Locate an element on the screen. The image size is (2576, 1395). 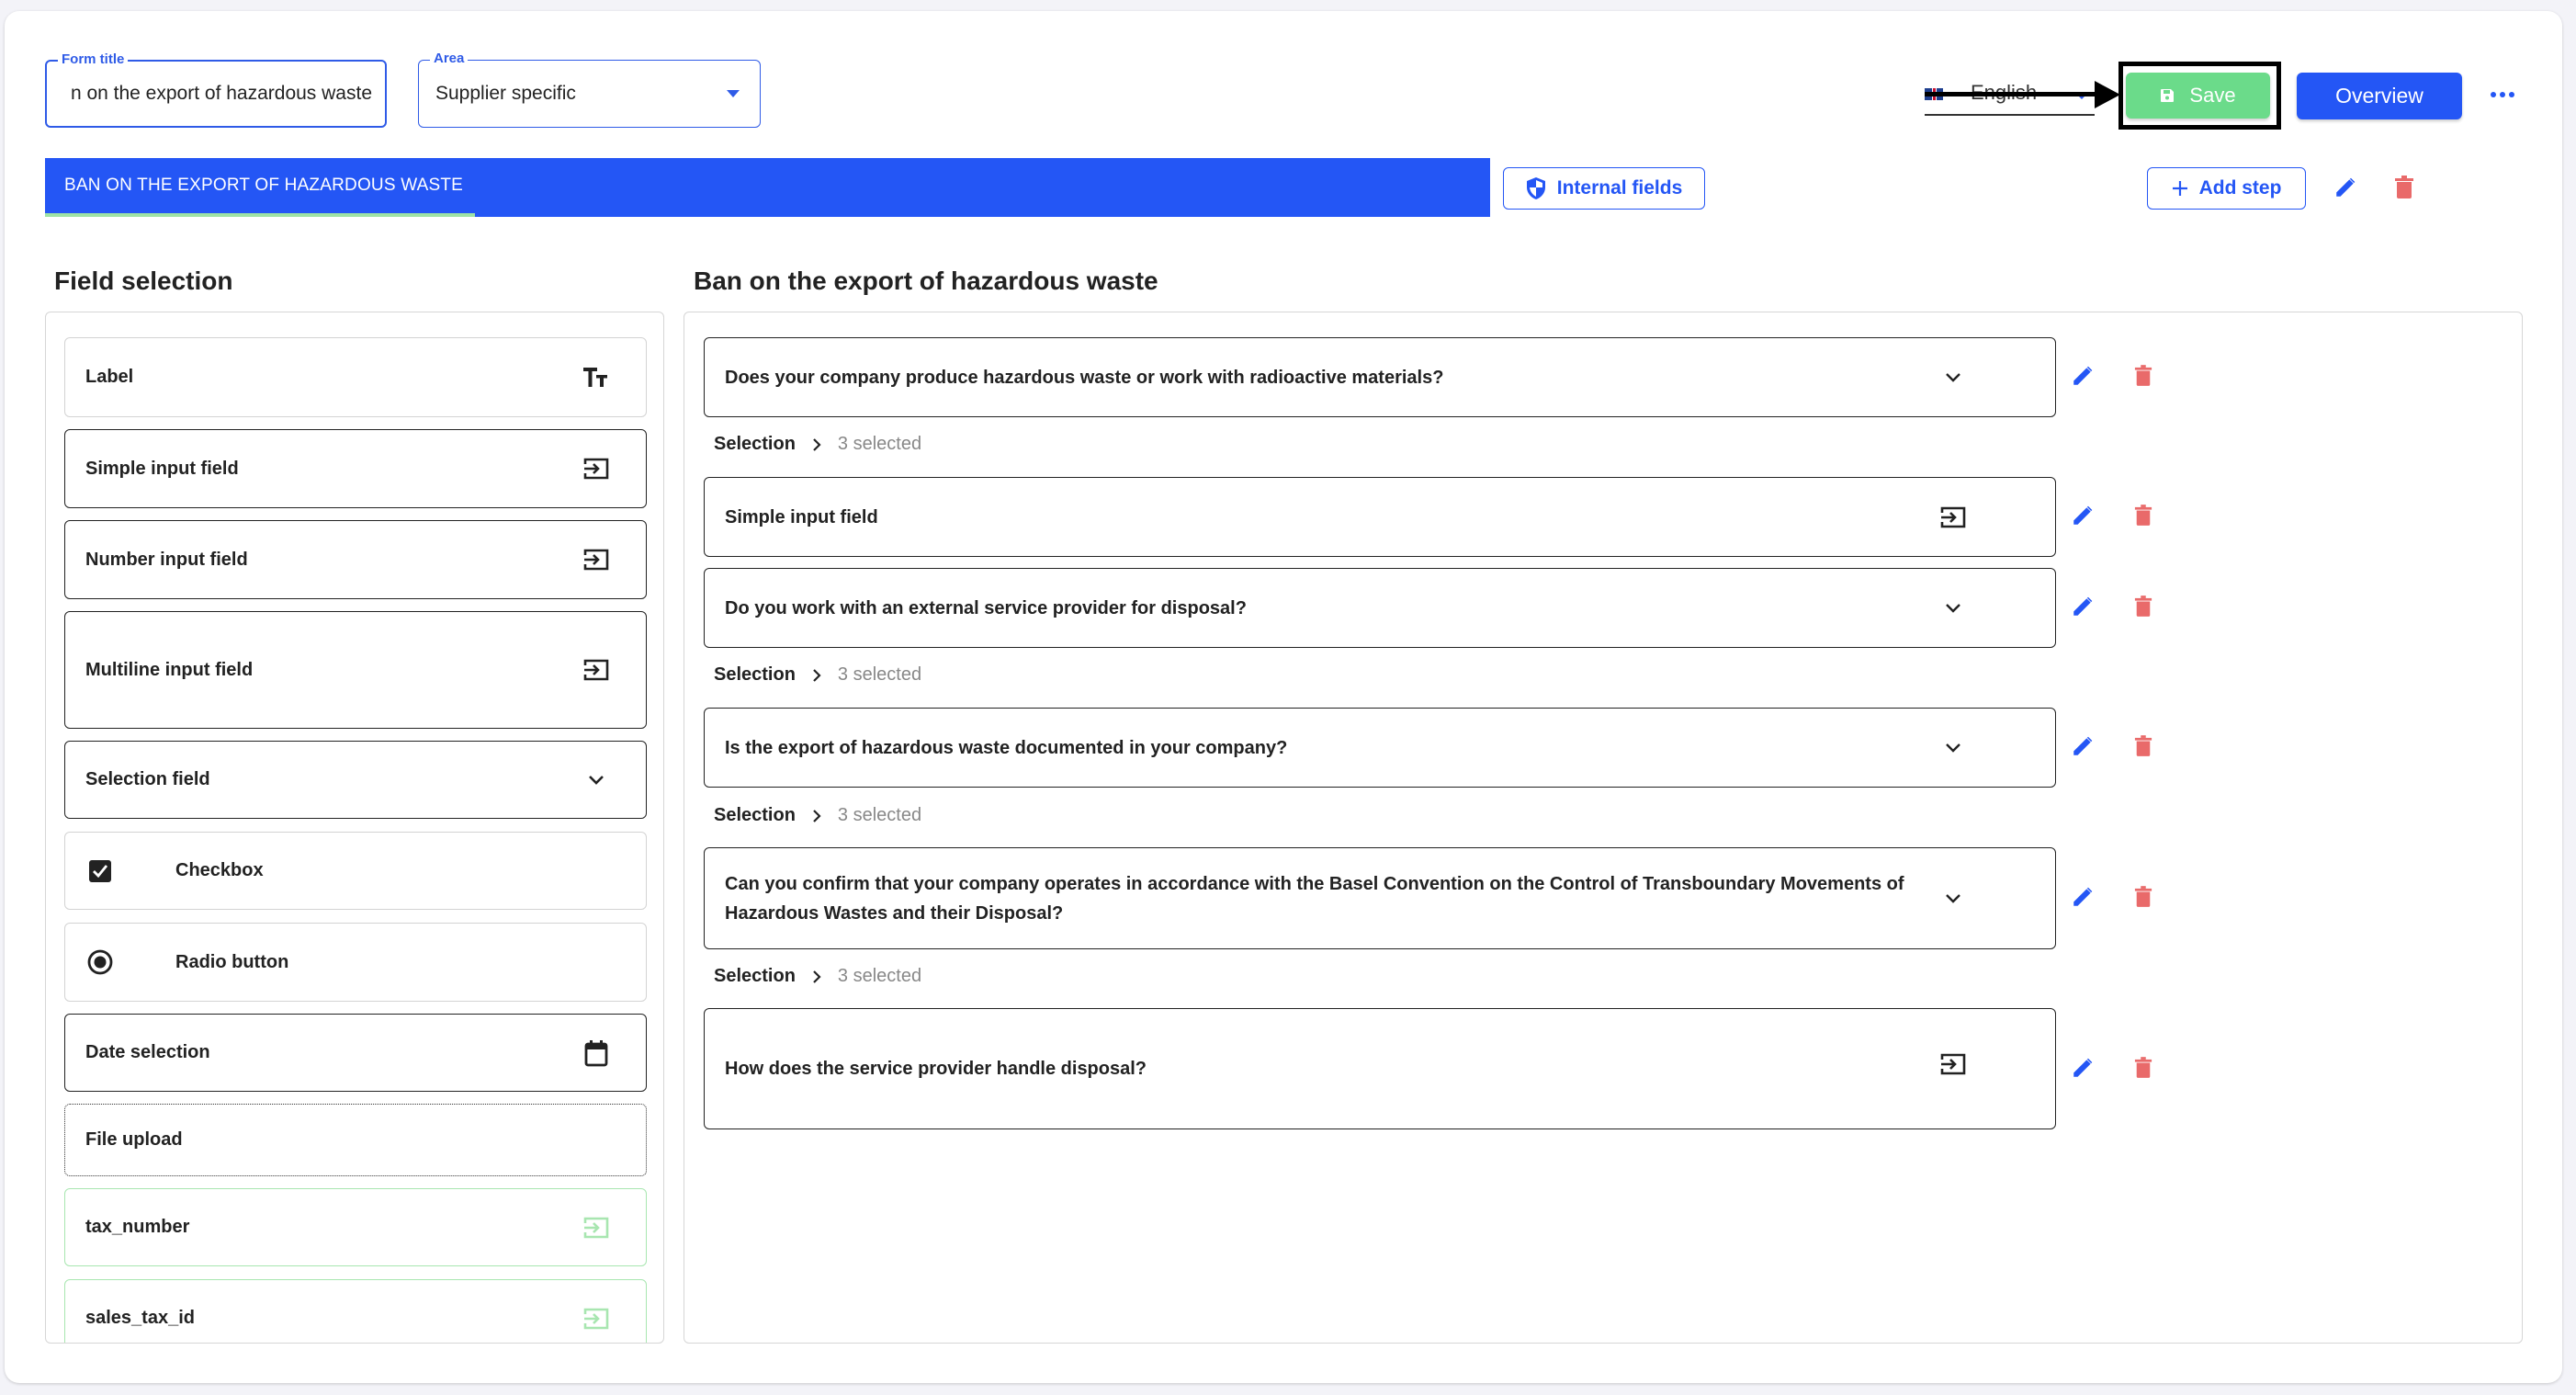
area-select: Area Supplier specific is located at coordinates (589, 89).